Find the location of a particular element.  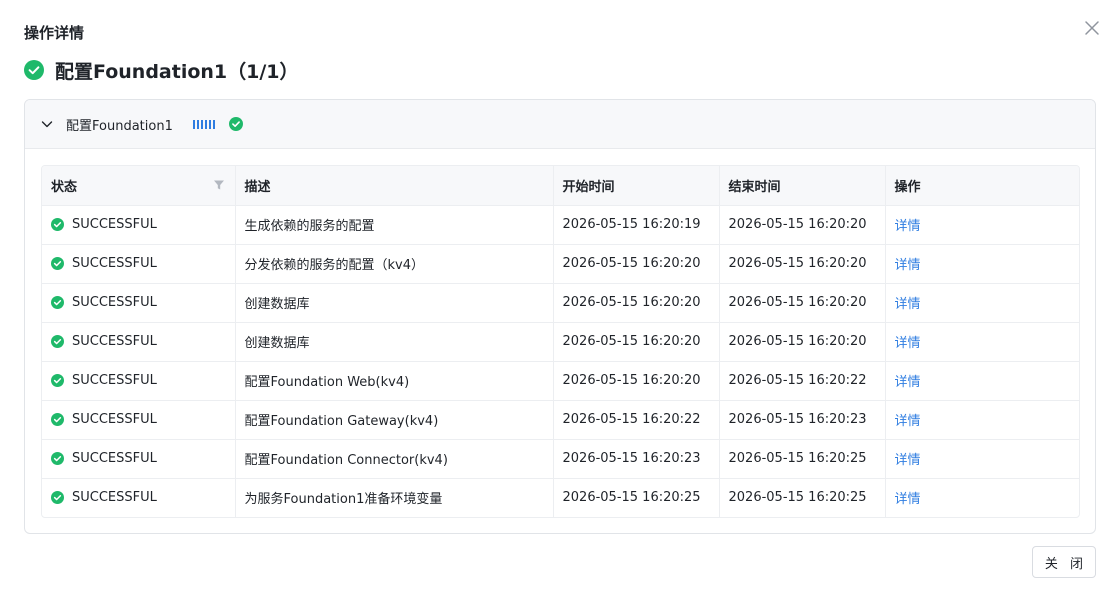

description-cell: 配置Foundation Gateway(kv4) is located at coordinates (394, 419).